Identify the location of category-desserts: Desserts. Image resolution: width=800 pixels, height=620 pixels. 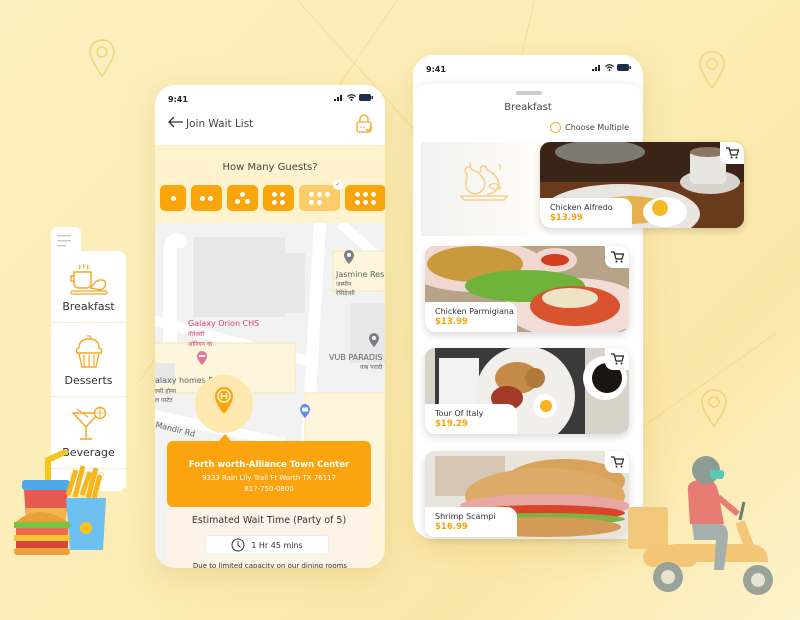
(88, 361).